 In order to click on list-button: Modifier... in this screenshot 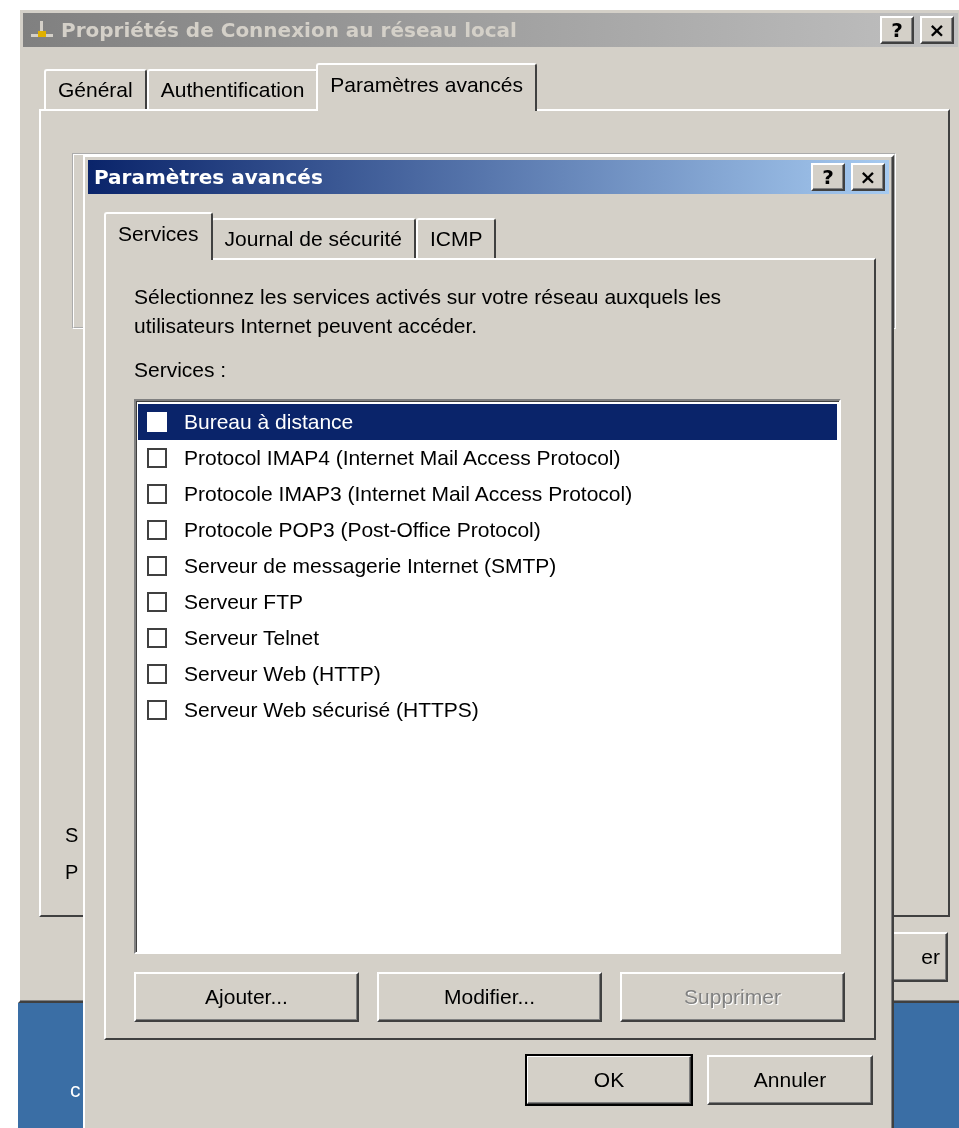, I will do `click(489, 997)`.